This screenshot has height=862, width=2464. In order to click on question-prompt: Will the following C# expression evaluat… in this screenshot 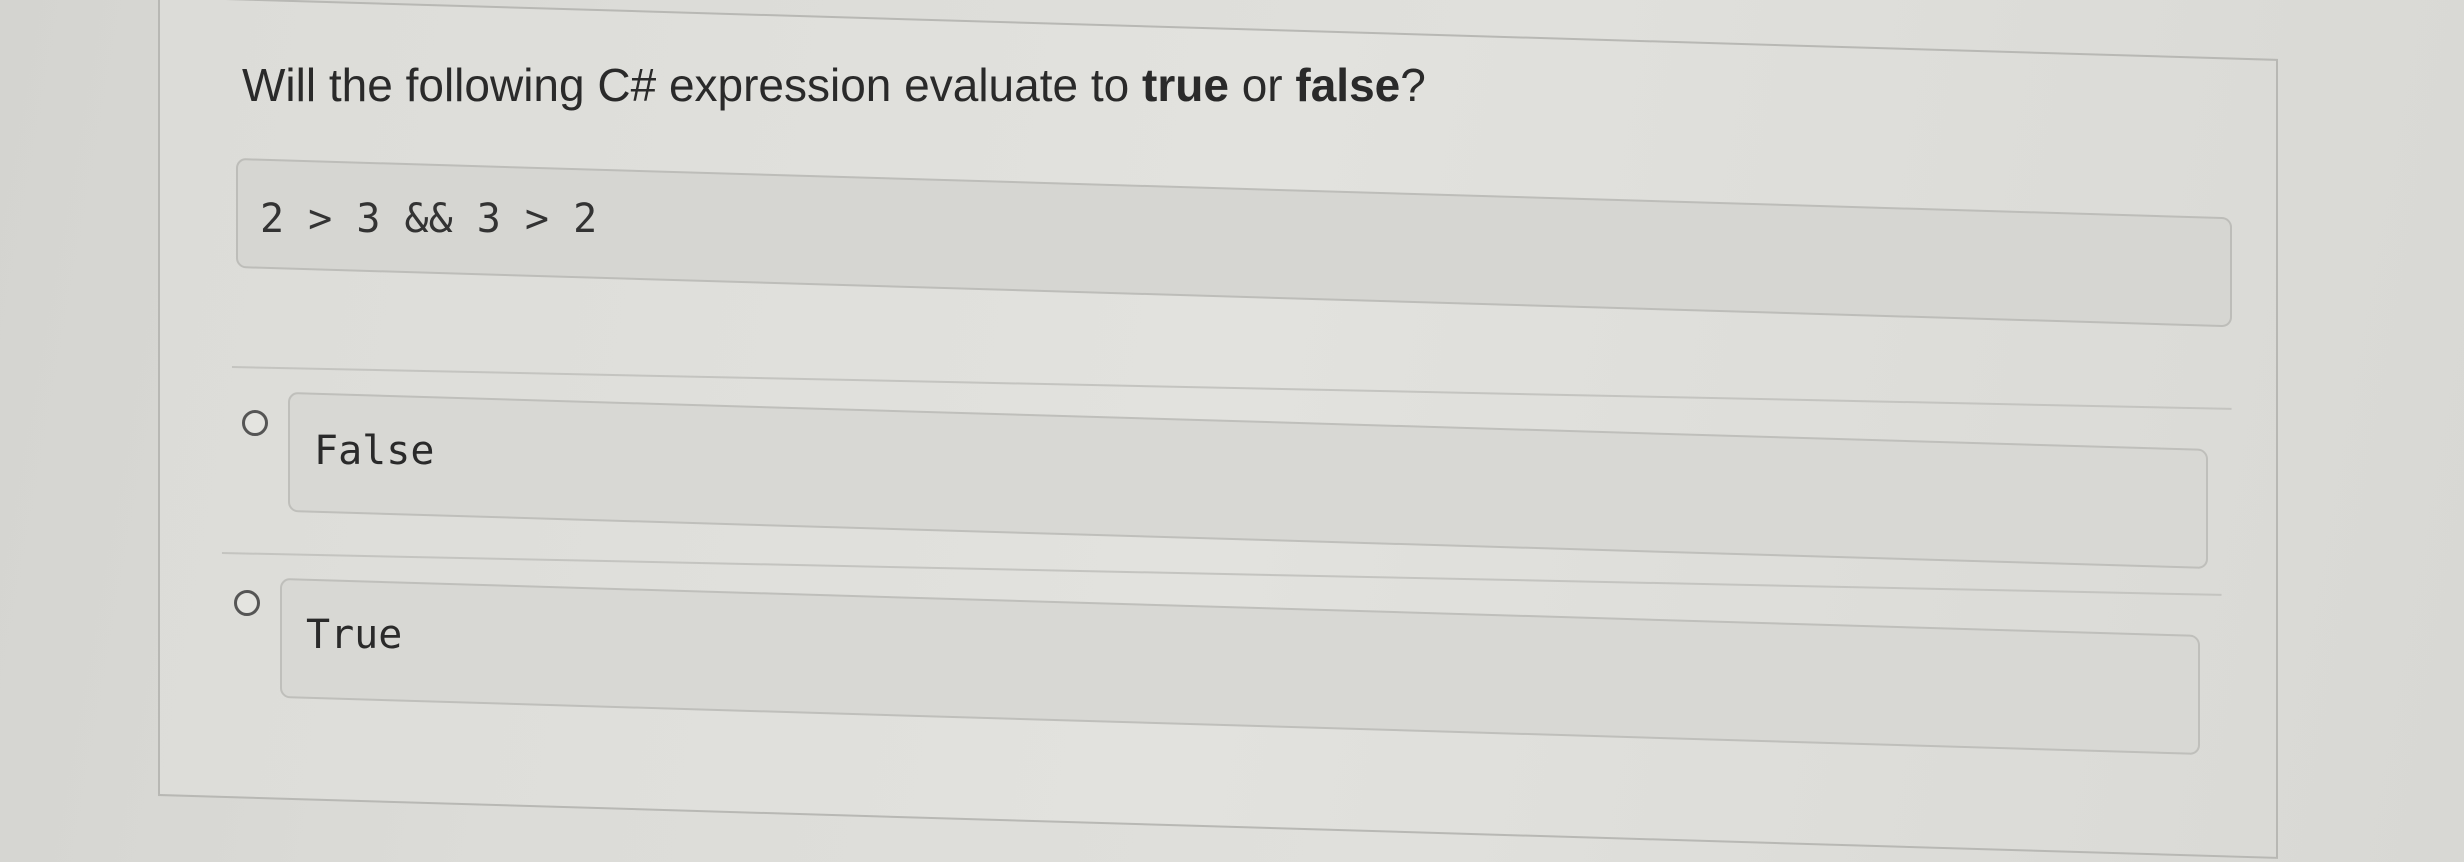, I will do `click(834, 85)`.